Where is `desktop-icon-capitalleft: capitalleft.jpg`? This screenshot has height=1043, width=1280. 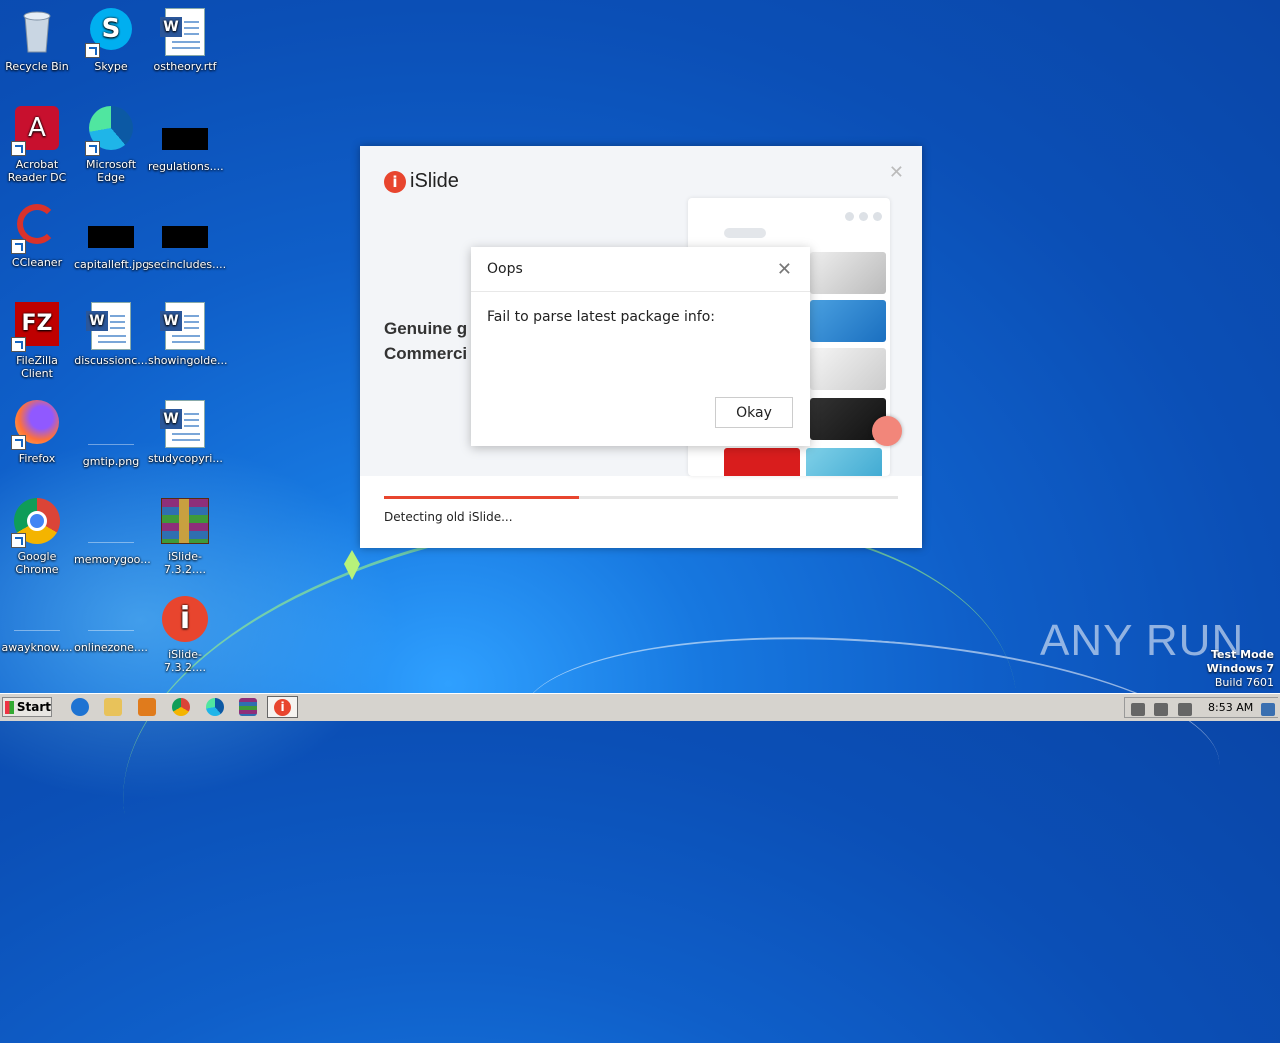 desktop-icon-capitalleft: capitalleft.jpg is located at coordinates (111, 242).